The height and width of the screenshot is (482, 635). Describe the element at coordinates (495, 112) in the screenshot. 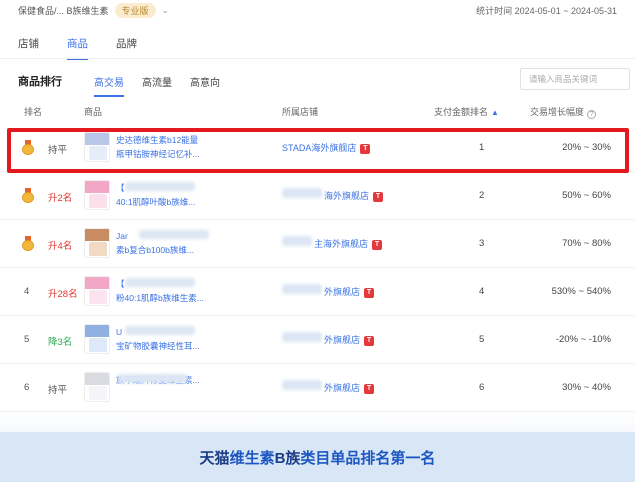

I see `sort-icon: ▲` at that location.